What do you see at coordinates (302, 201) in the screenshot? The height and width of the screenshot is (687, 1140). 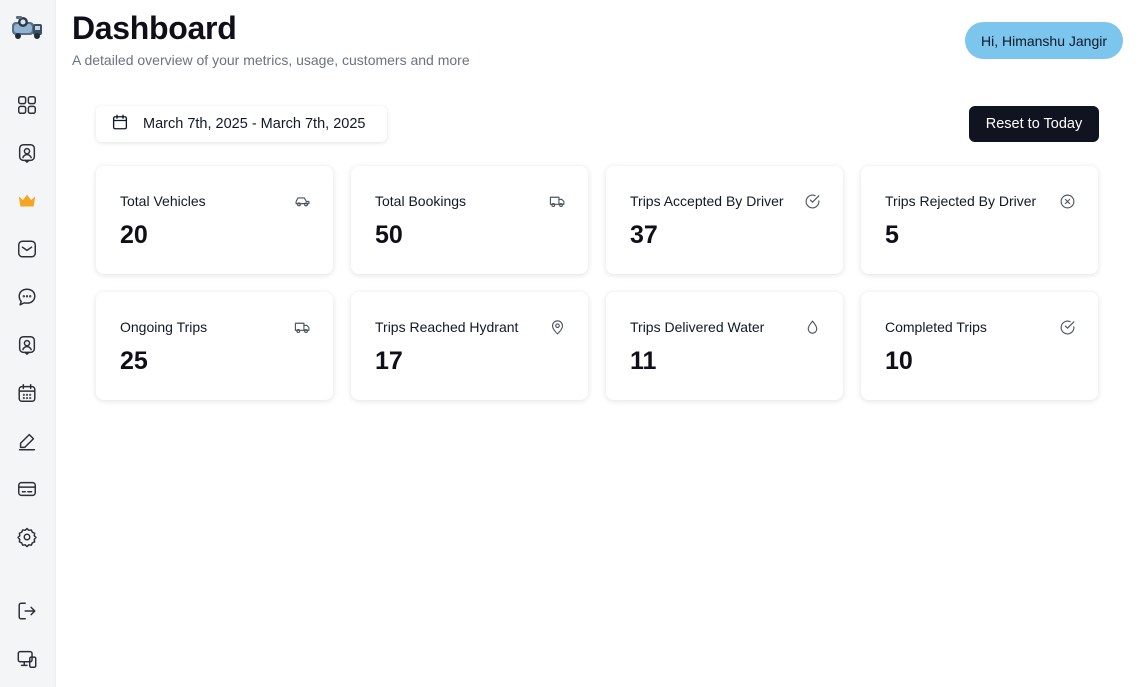 I see `car-icon` at bounding box center [302, 201].